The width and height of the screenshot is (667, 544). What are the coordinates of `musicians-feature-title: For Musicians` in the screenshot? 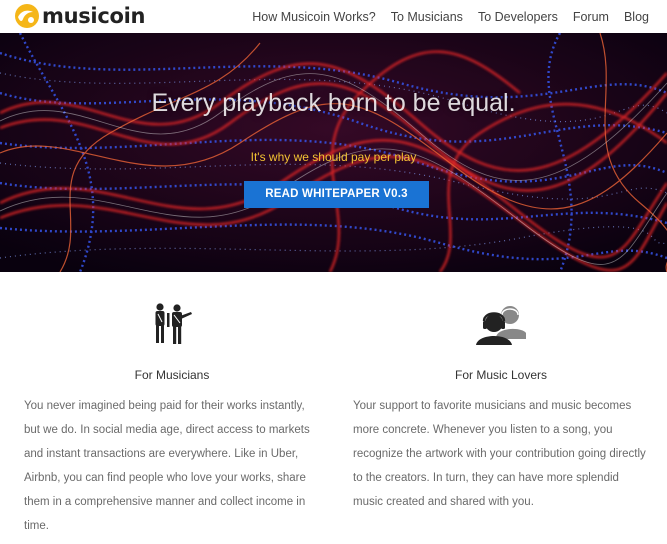 It's located at (172, 375).